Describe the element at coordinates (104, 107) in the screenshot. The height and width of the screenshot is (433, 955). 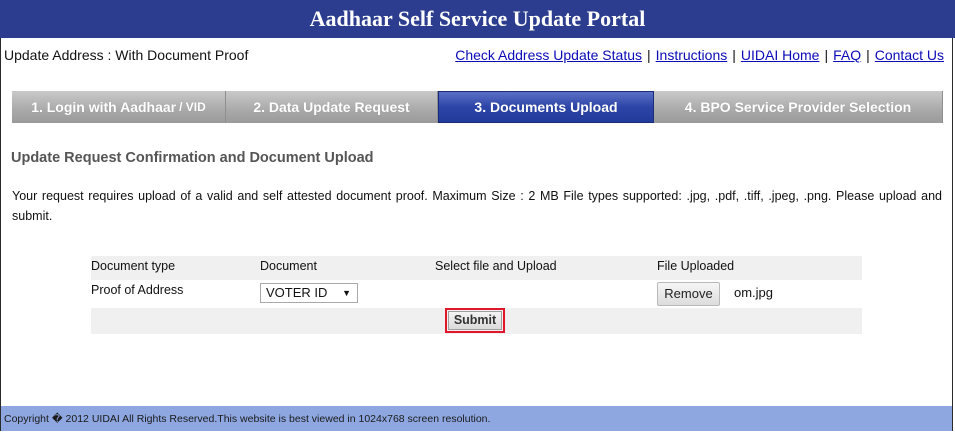
I see `tab-label: 1. Login with Aadhaar` at that location.